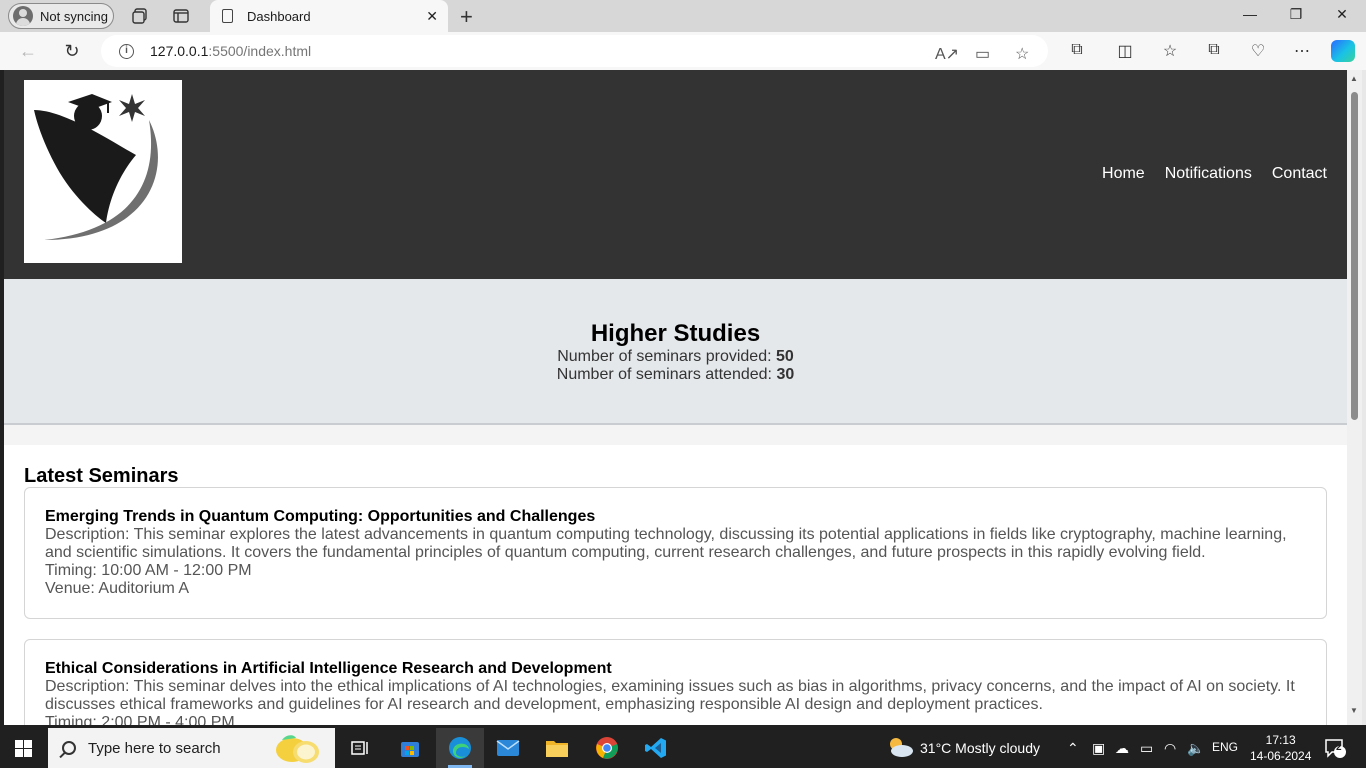 The width and height of the screenshot is (1366, 768). I want to click on browser-essentials-icon: ♡, so click(1258, 51).